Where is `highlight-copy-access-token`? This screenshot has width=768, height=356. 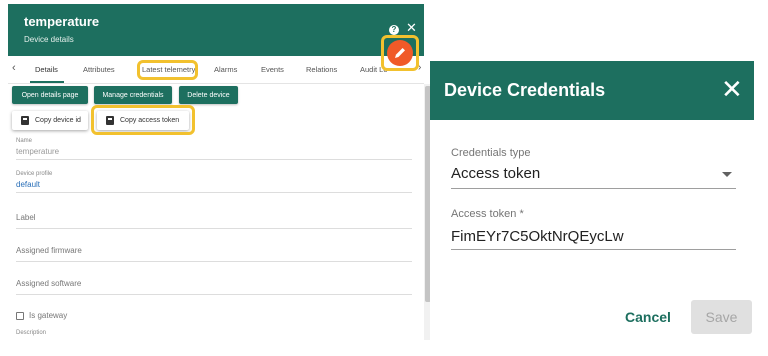
highlight-copy-access-token is located at coordinates (143, 120).